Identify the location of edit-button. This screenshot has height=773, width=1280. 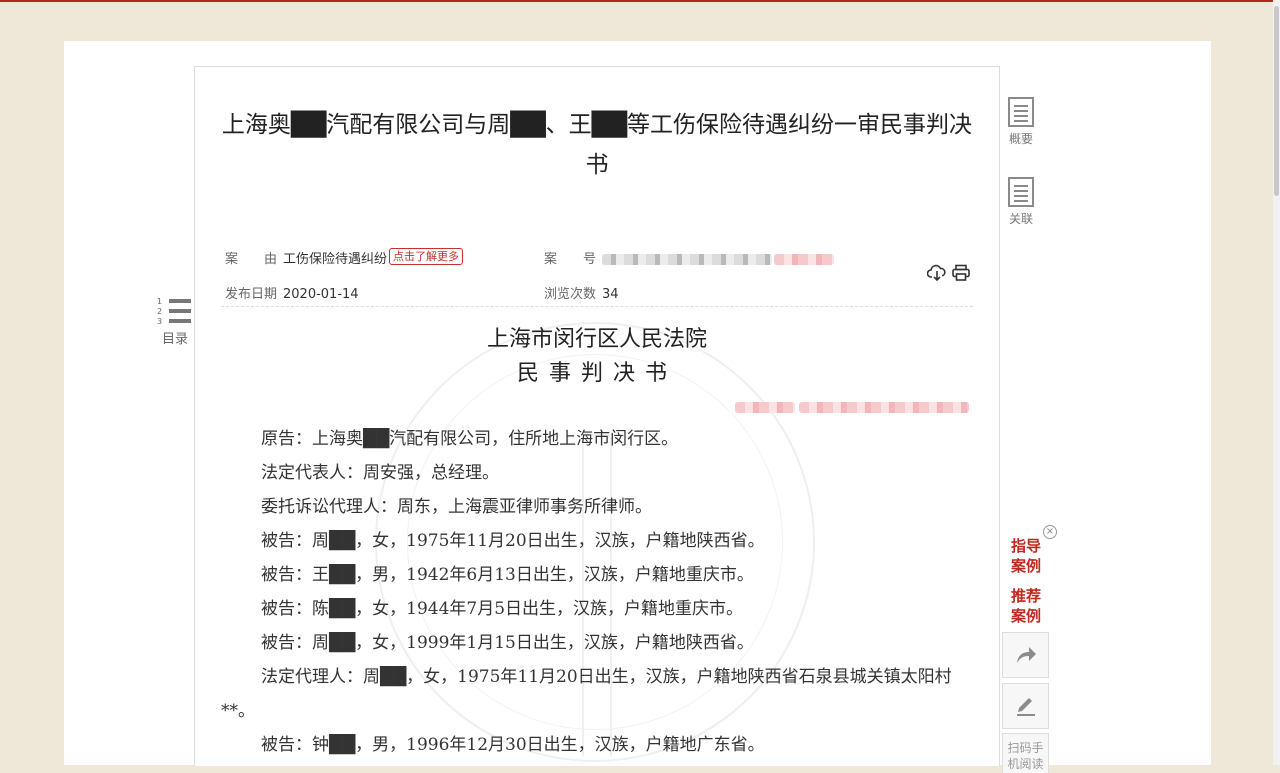
(1025, 706).